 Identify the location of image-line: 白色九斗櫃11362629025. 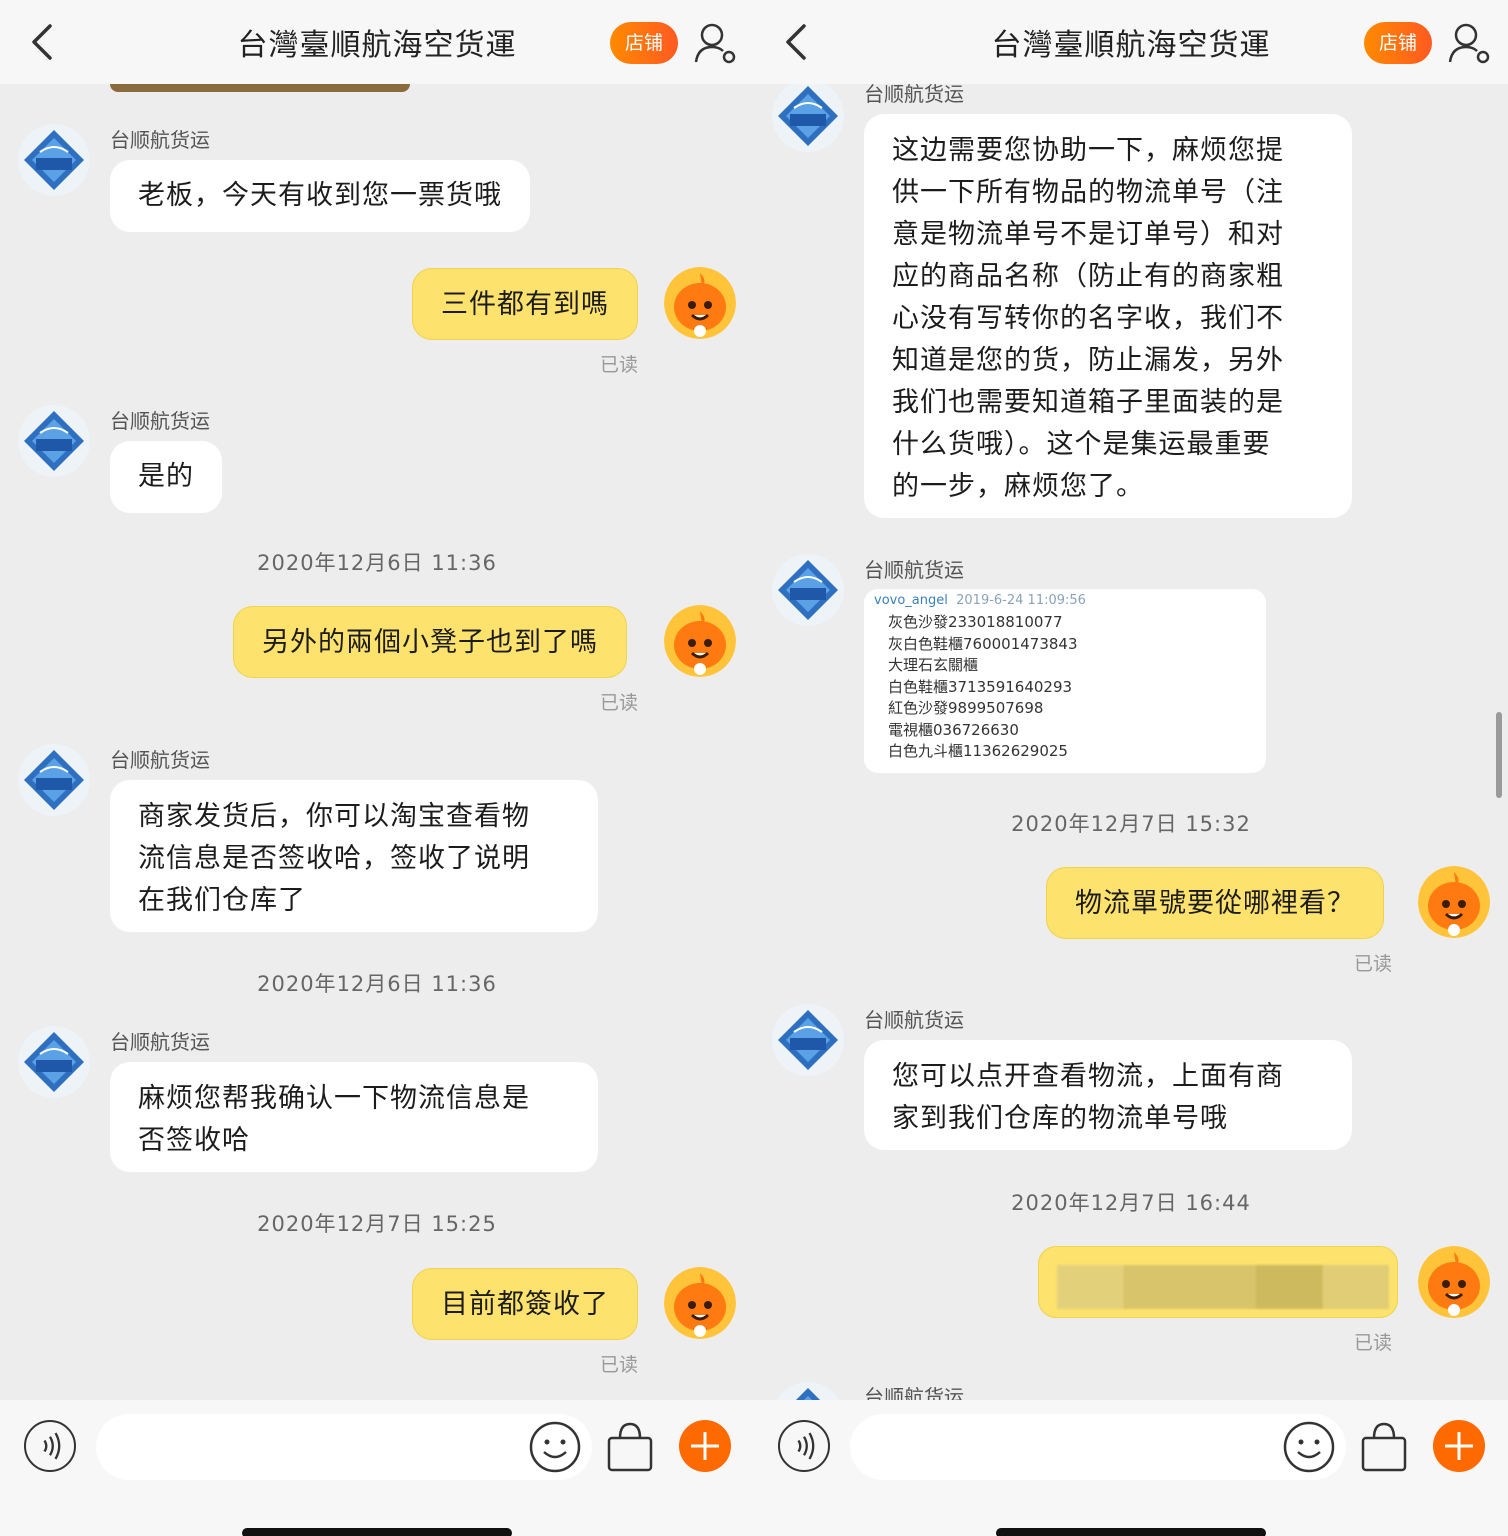
(978, 751).